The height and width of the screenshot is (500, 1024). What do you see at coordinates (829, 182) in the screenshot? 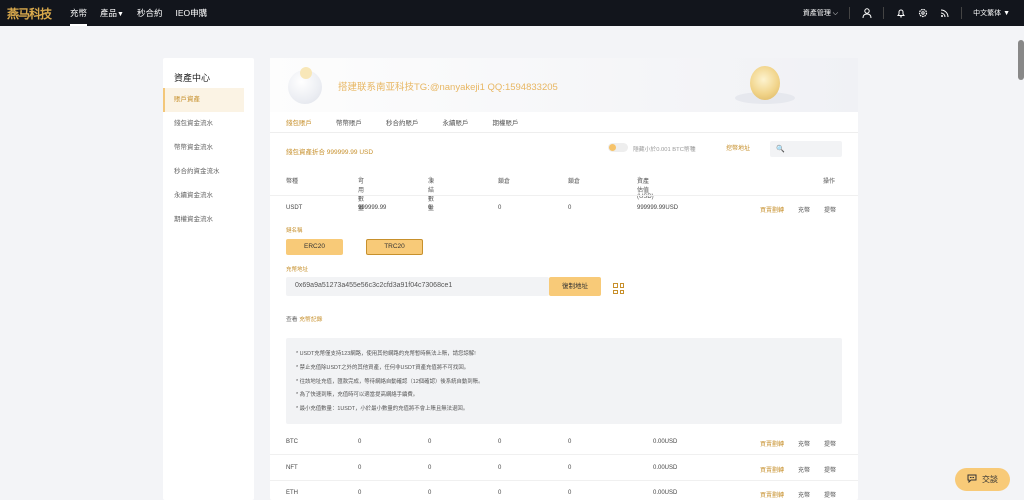
I see `col-actions: 操作` at bounding box center [829, 182].